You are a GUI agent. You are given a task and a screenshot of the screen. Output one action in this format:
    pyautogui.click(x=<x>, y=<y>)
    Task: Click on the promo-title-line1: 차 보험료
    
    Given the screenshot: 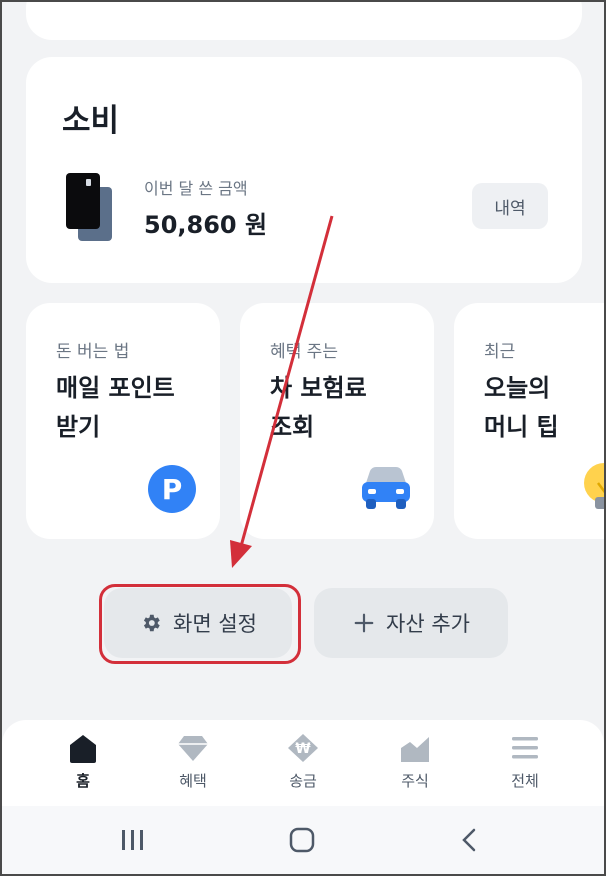 What is the action you would take?
    pyautogui.click(x=318, y=388)
    